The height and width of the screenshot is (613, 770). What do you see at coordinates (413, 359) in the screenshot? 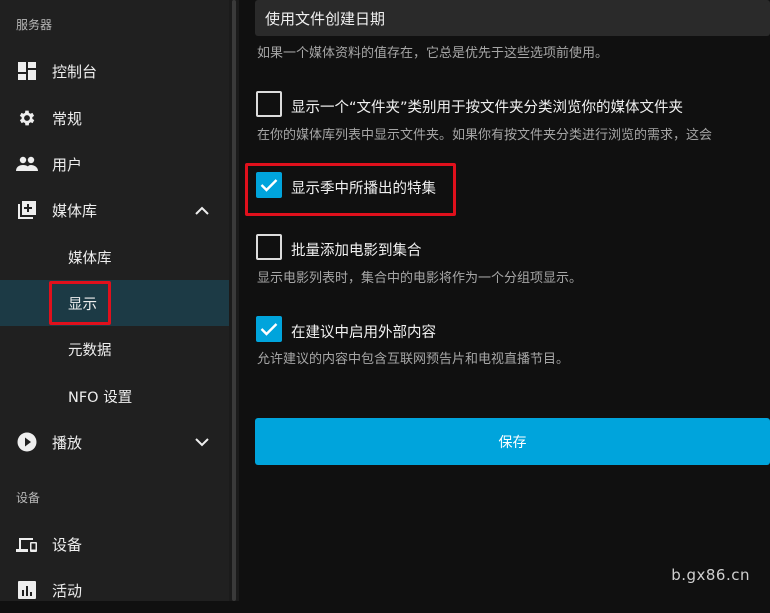
I see `external-content-suggestions-help: 允许建议的内容中包含互联网预告片和电视直播节目。` at bounding box center [413, 359].